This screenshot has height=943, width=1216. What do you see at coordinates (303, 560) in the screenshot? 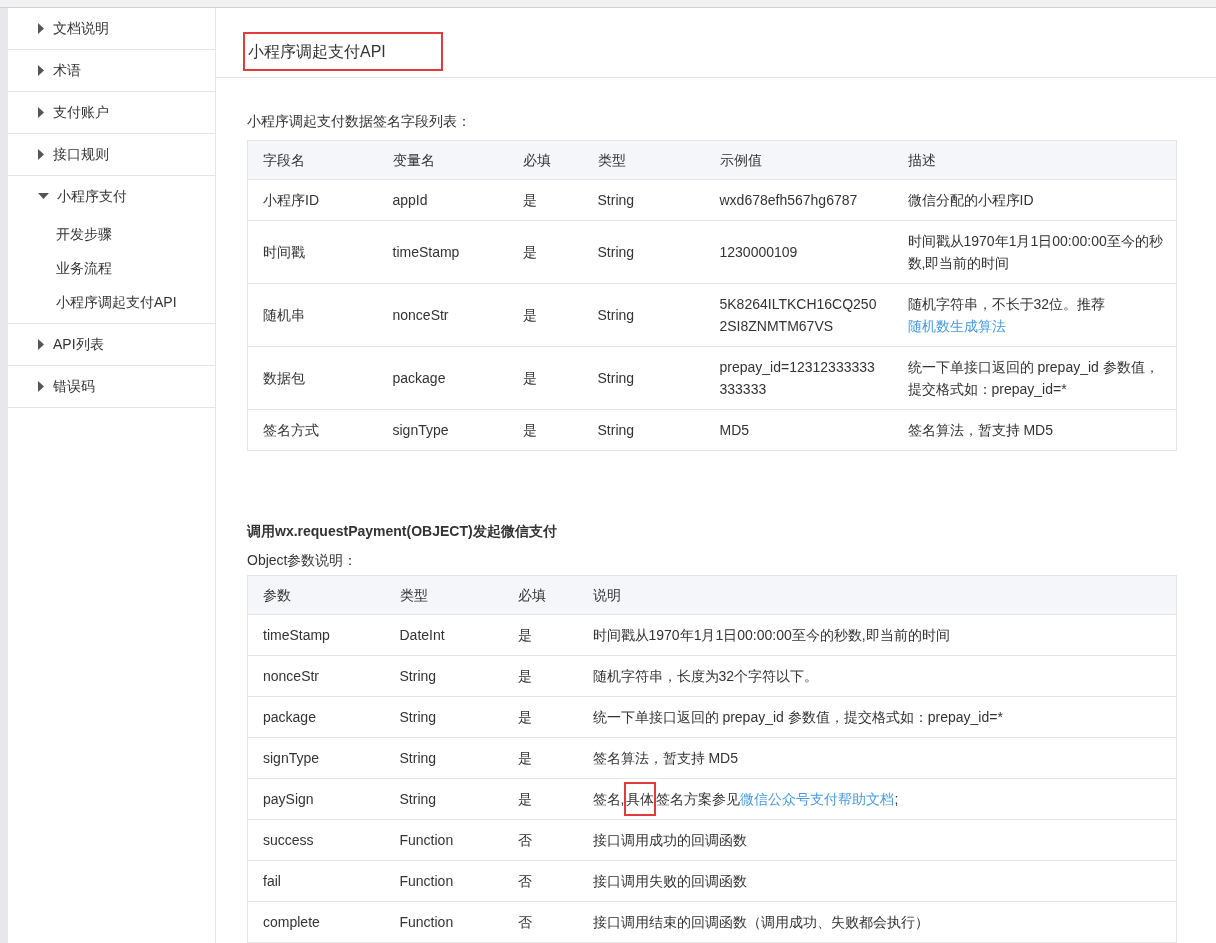
I see `table-caption: Object参数说明：` at bounding box center [303, 560].